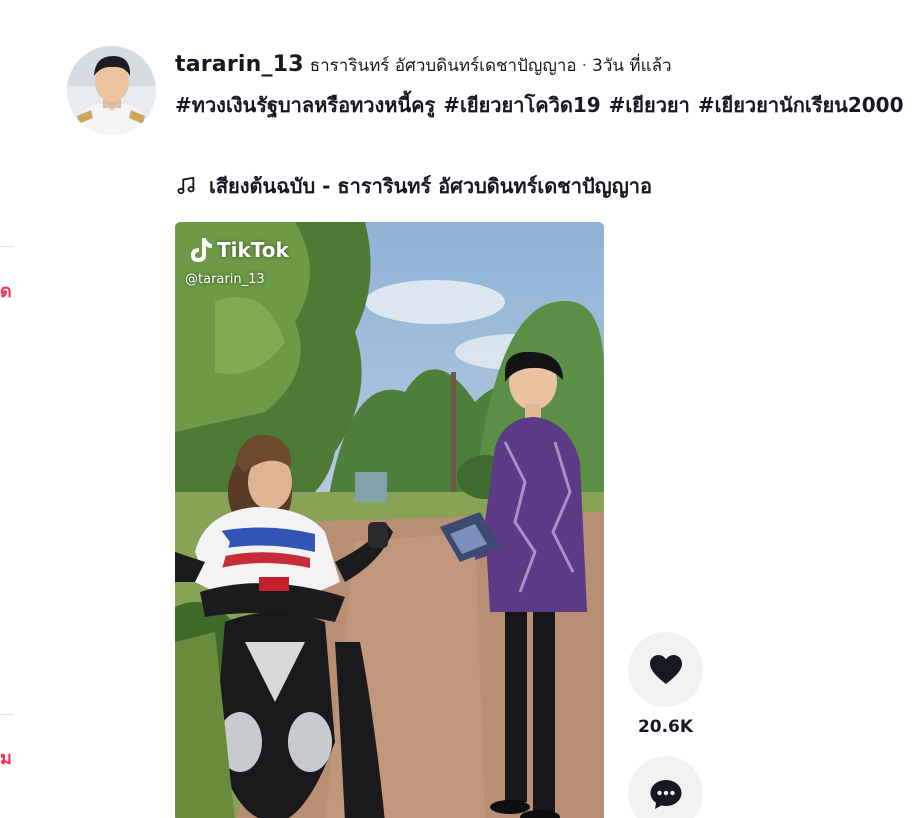  Describe the element at coordinates (201, 250) in the screenshot. I see `tiktok-logo-icon` at that location.